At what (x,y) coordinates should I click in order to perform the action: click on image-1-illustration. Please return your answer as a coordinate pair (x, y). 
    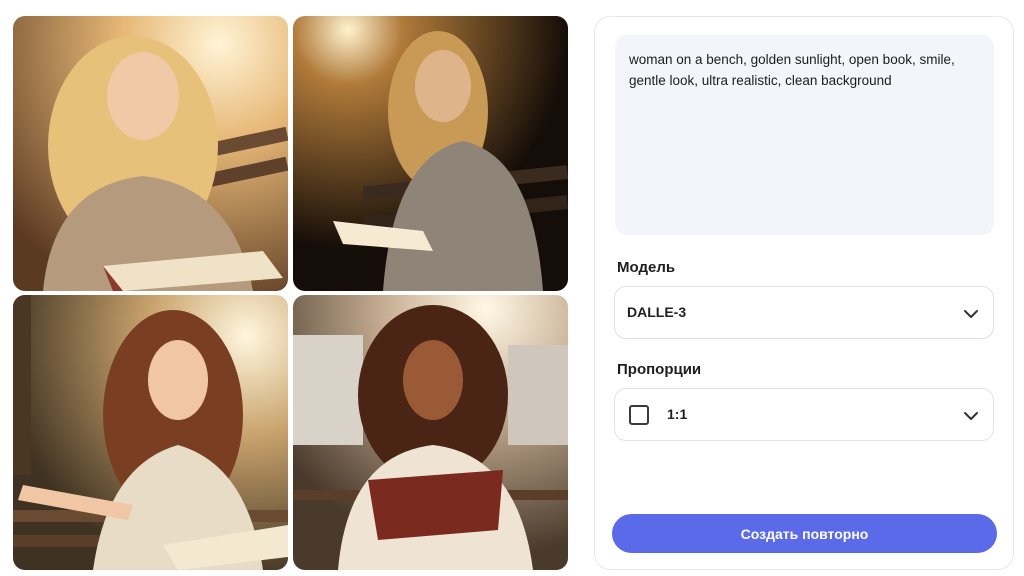
    Looking at the image, I should click on (150, 153).